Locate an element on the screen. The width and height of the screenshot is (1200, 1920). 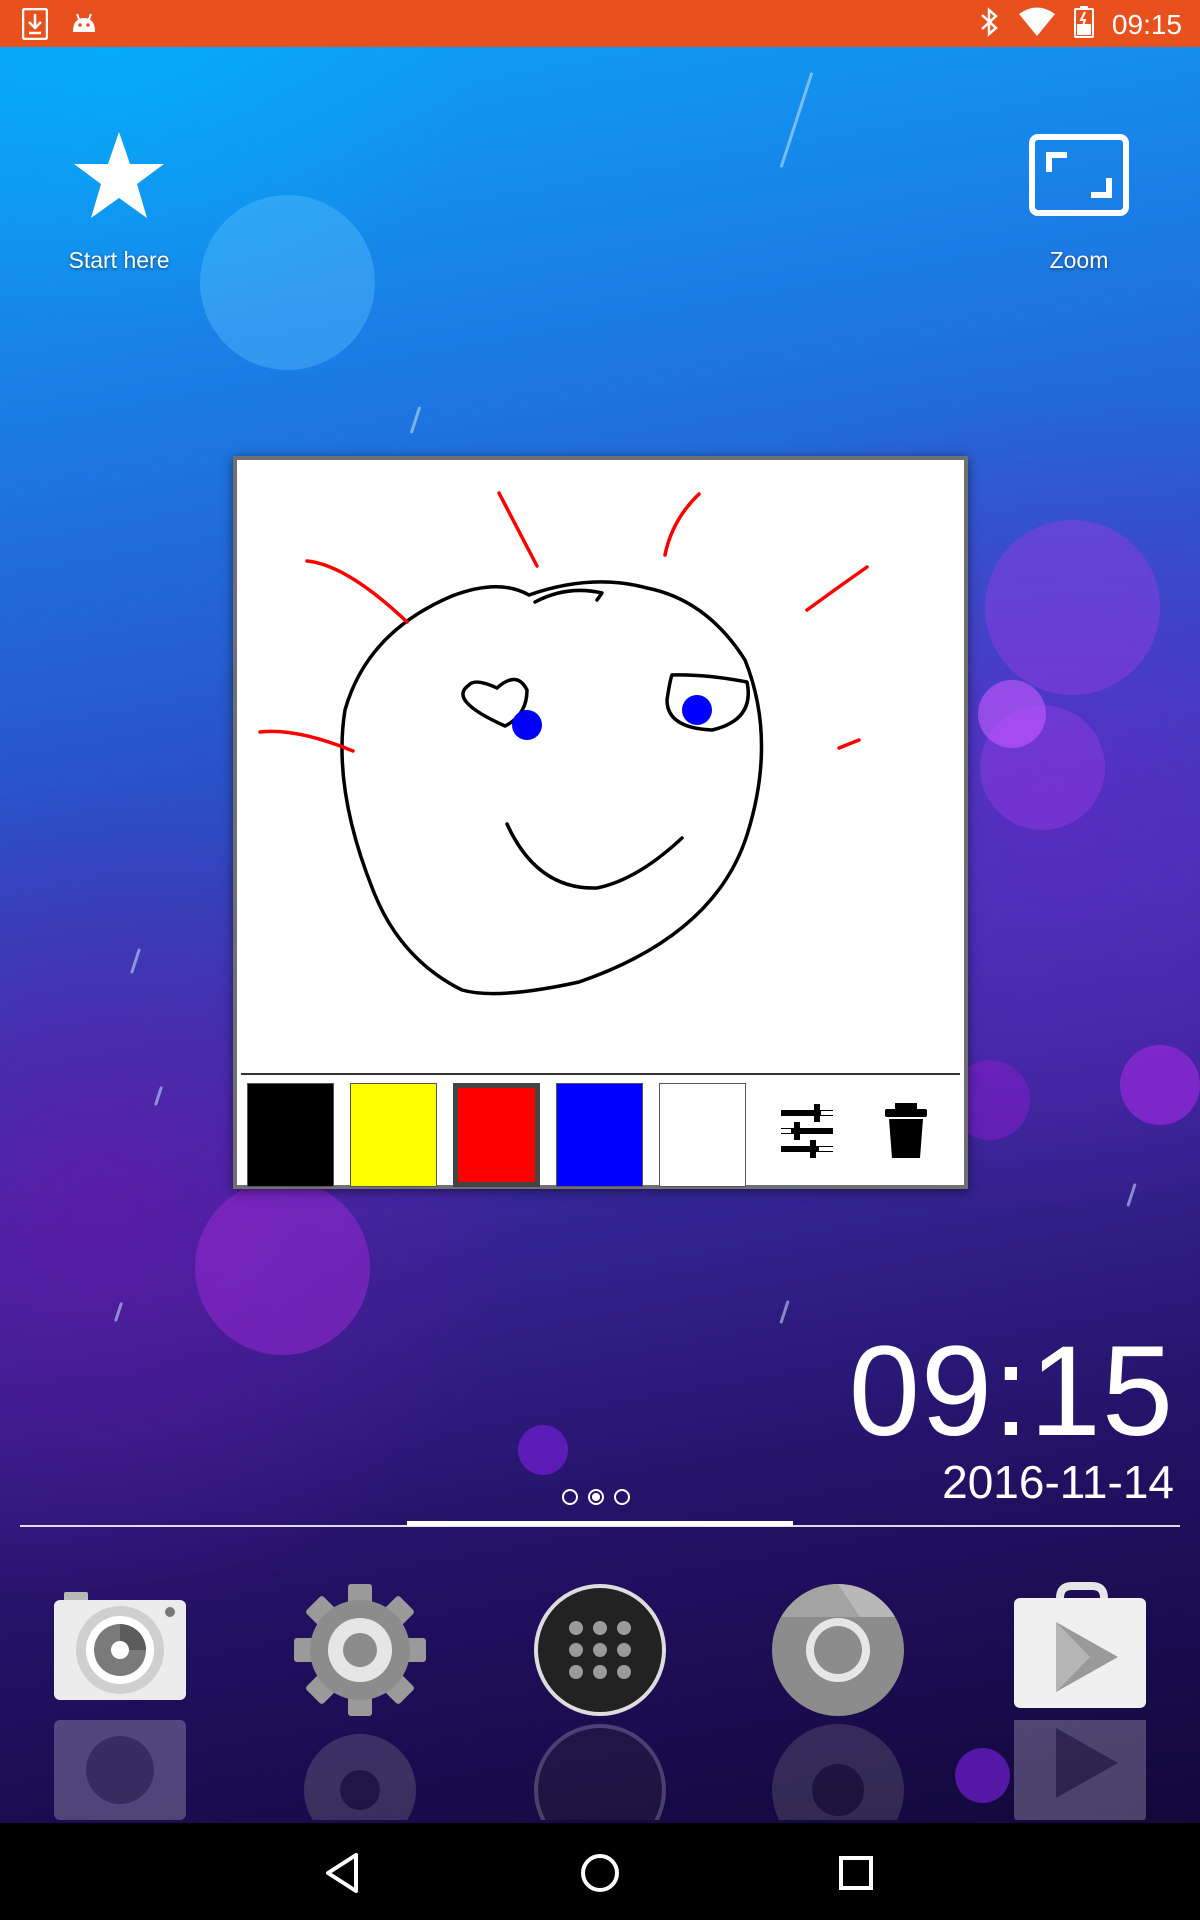
swatch-red is located at coordinates (496, 1135).